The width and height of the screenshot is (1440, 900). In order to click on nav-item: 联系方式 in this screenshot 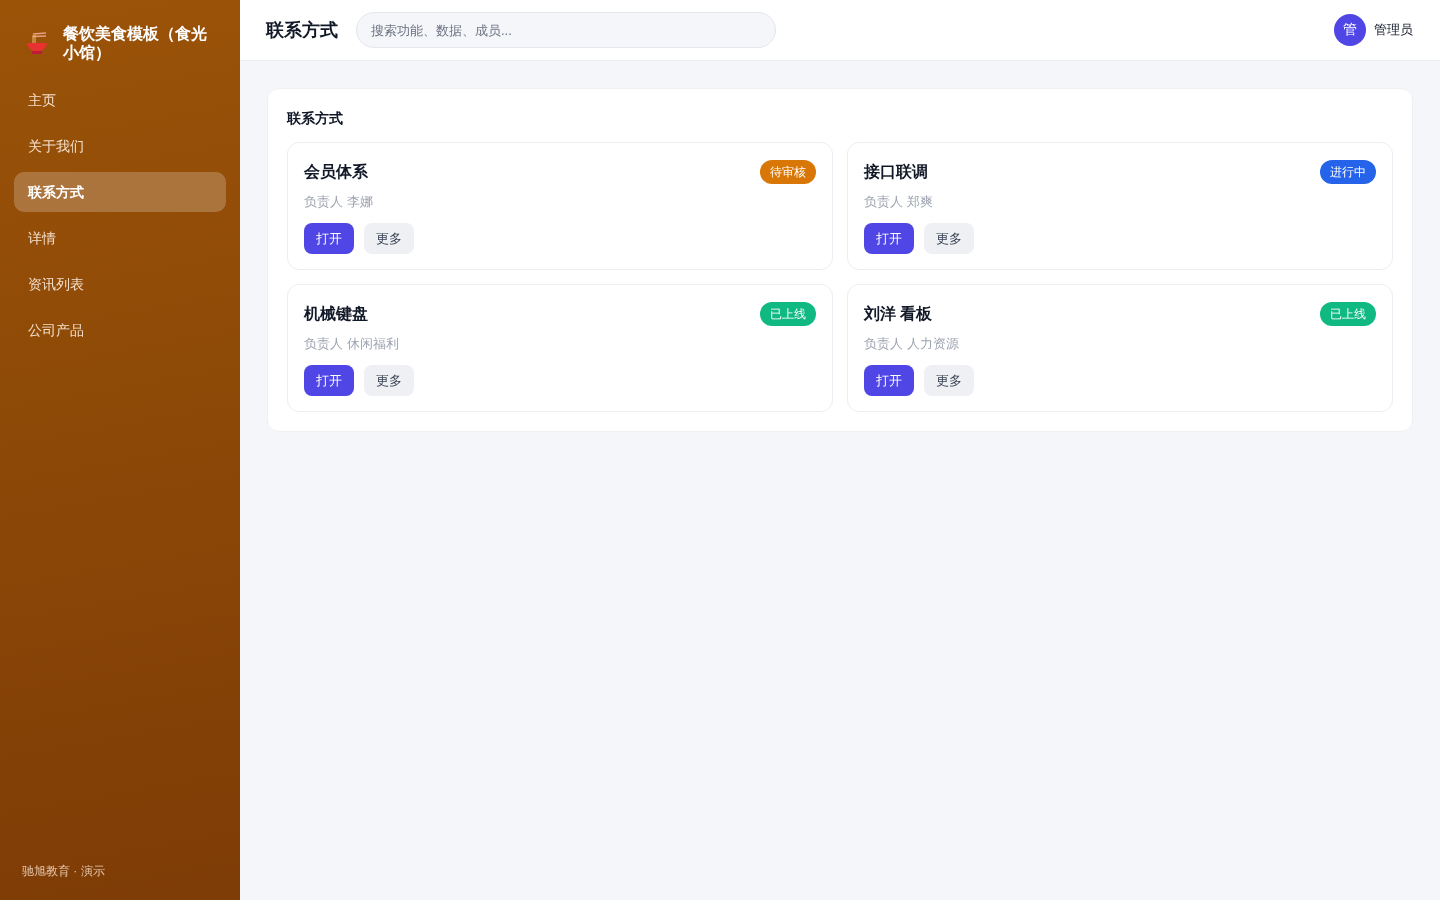, I will do `click(120, 192)`.